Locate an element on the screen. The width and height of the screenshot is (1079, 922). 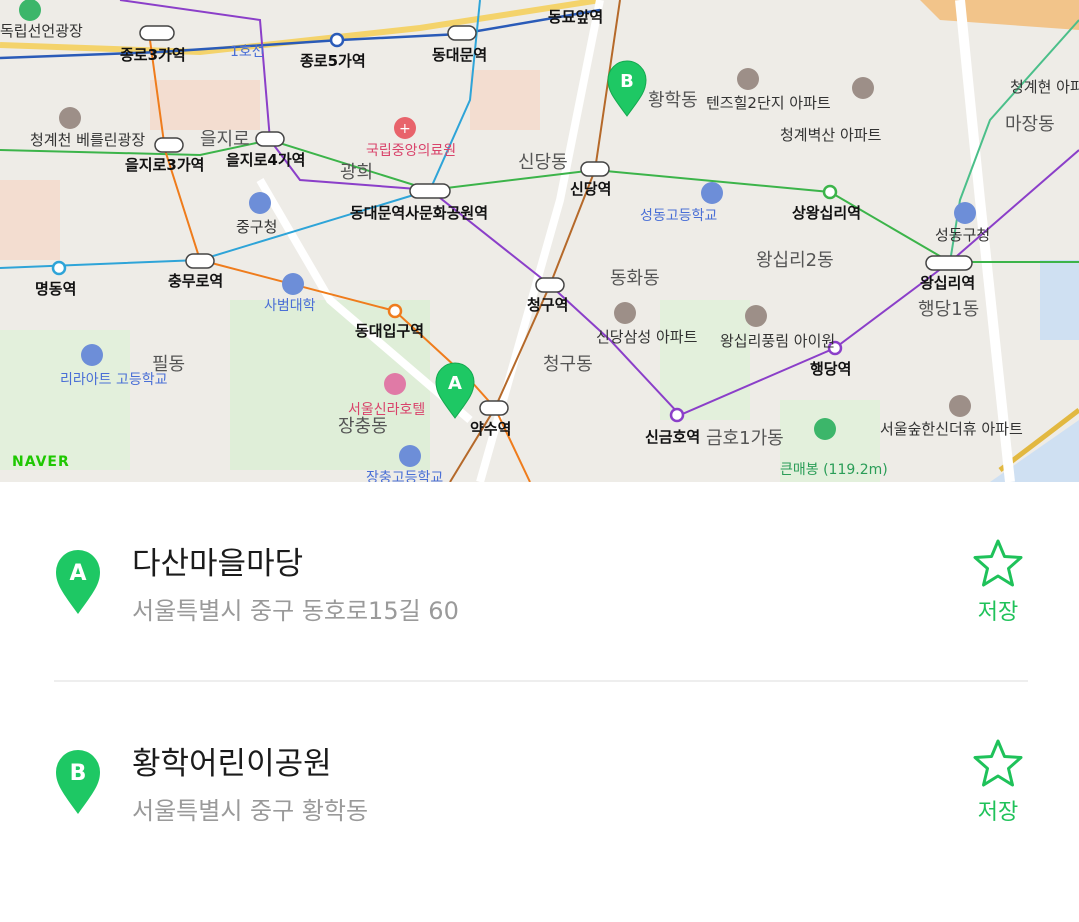
area-label: 황학동 is located at coordinates (673, 100).